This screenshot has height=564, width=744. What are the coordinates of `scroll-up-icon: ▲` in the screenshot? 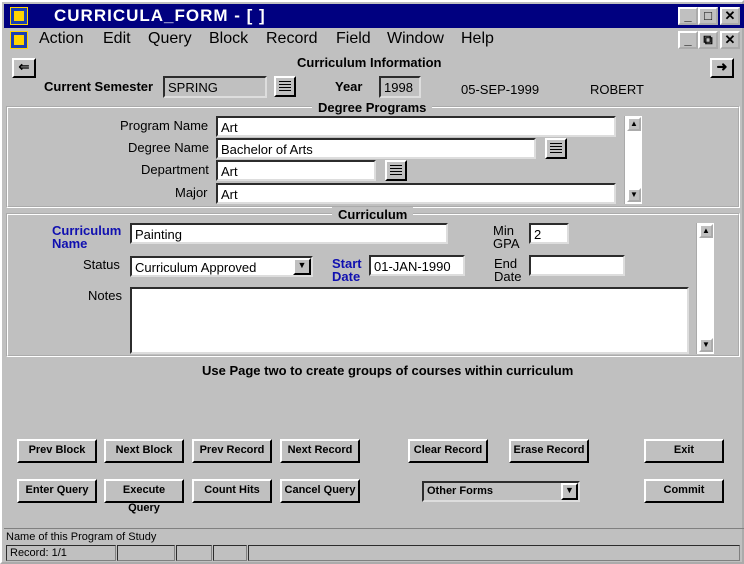 It's located at (634, 124).